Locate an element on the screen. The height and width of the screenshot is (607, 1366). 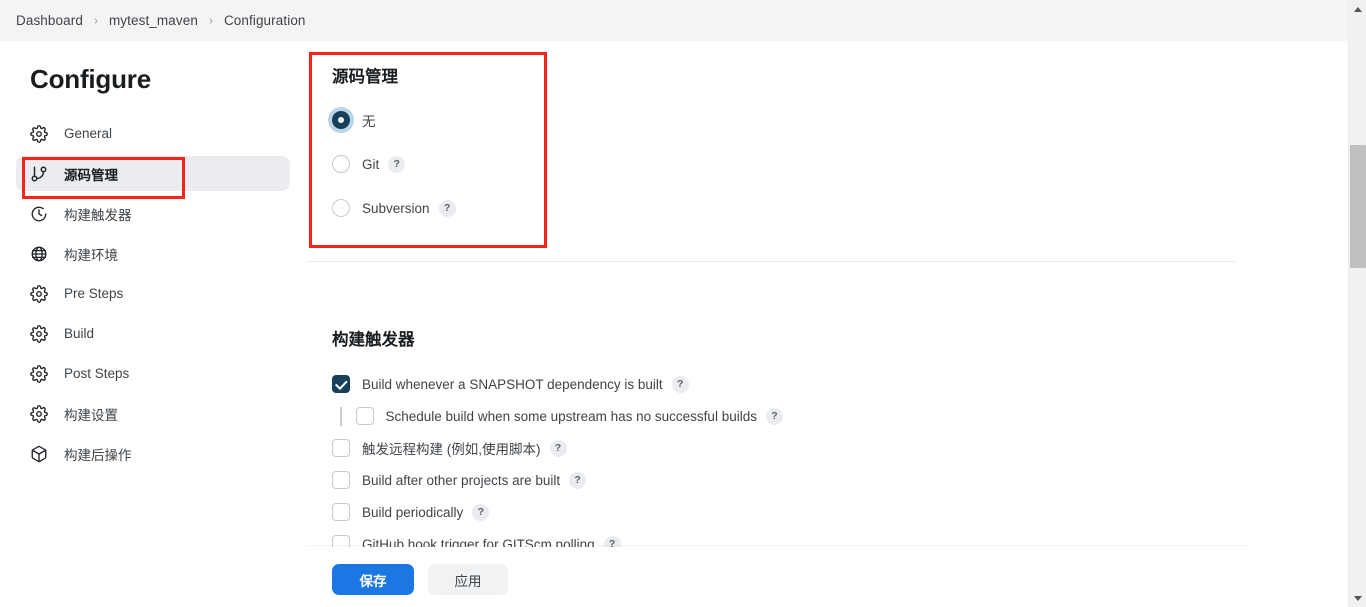
trigger-label: Build periodically is located at coordinates (413, 512).